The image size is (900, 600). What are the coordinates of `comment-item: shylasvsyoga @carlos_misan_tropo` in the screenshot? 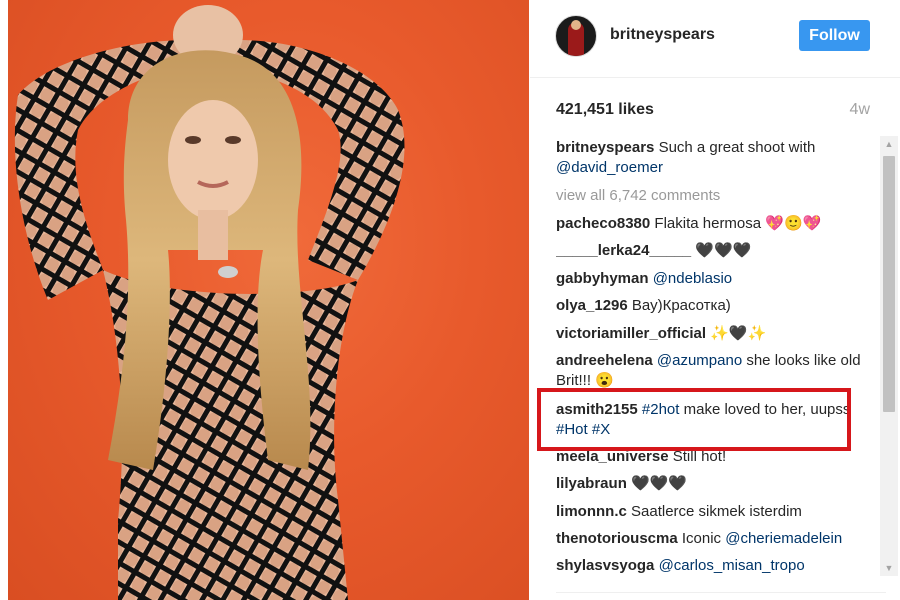 It's located at (716, 566).